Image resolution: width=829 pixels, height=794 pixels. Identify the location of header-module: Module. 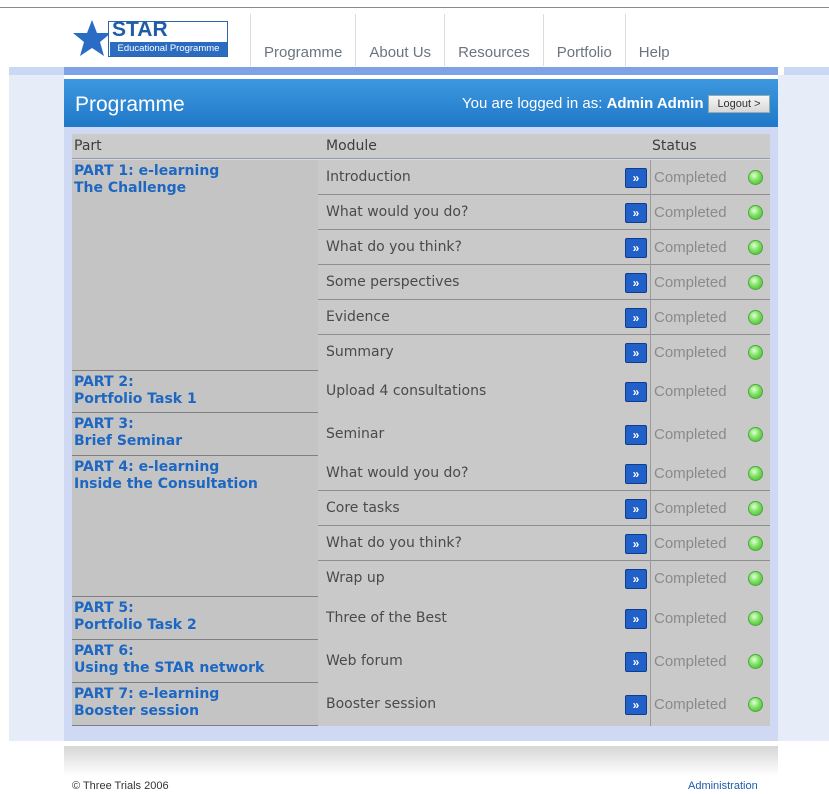
(351, 146).